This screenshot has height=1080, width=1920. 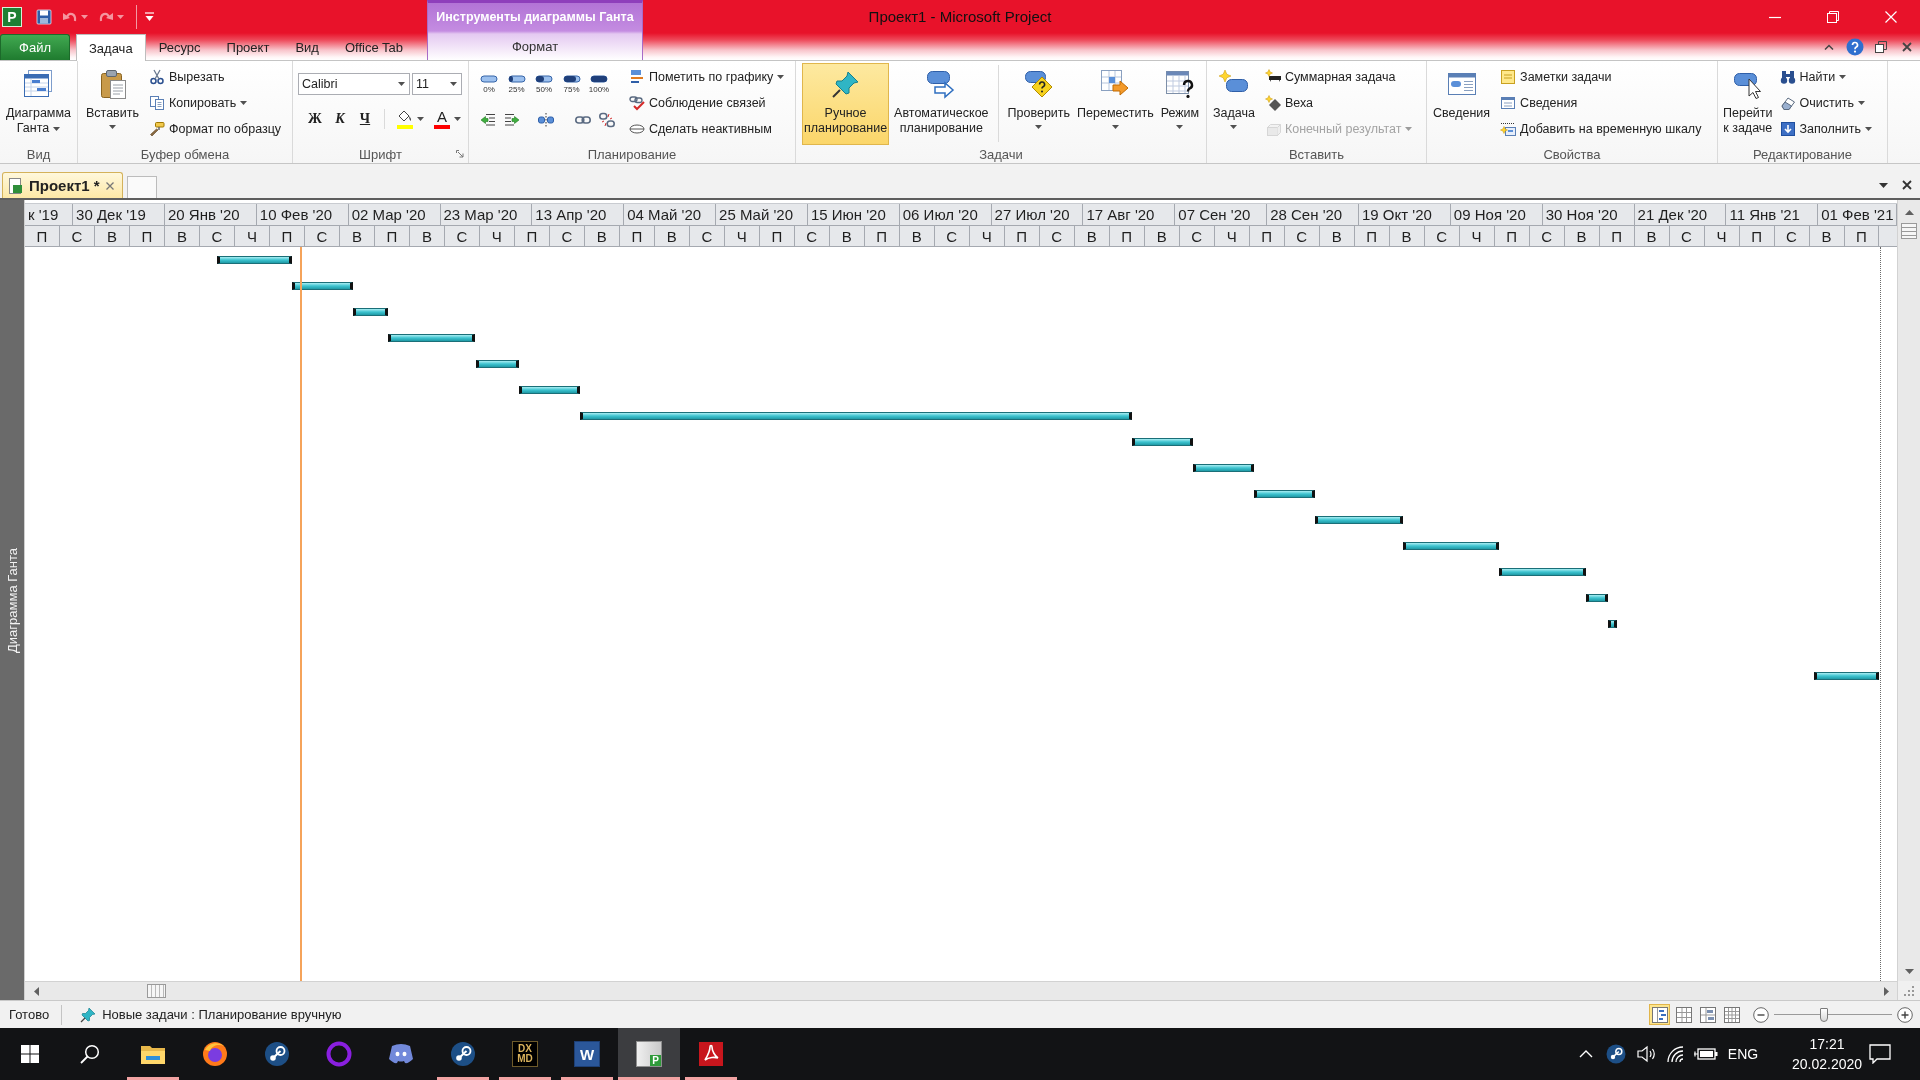 I want to click on fill-button: Заполнить, so click(x=1825, y=129).